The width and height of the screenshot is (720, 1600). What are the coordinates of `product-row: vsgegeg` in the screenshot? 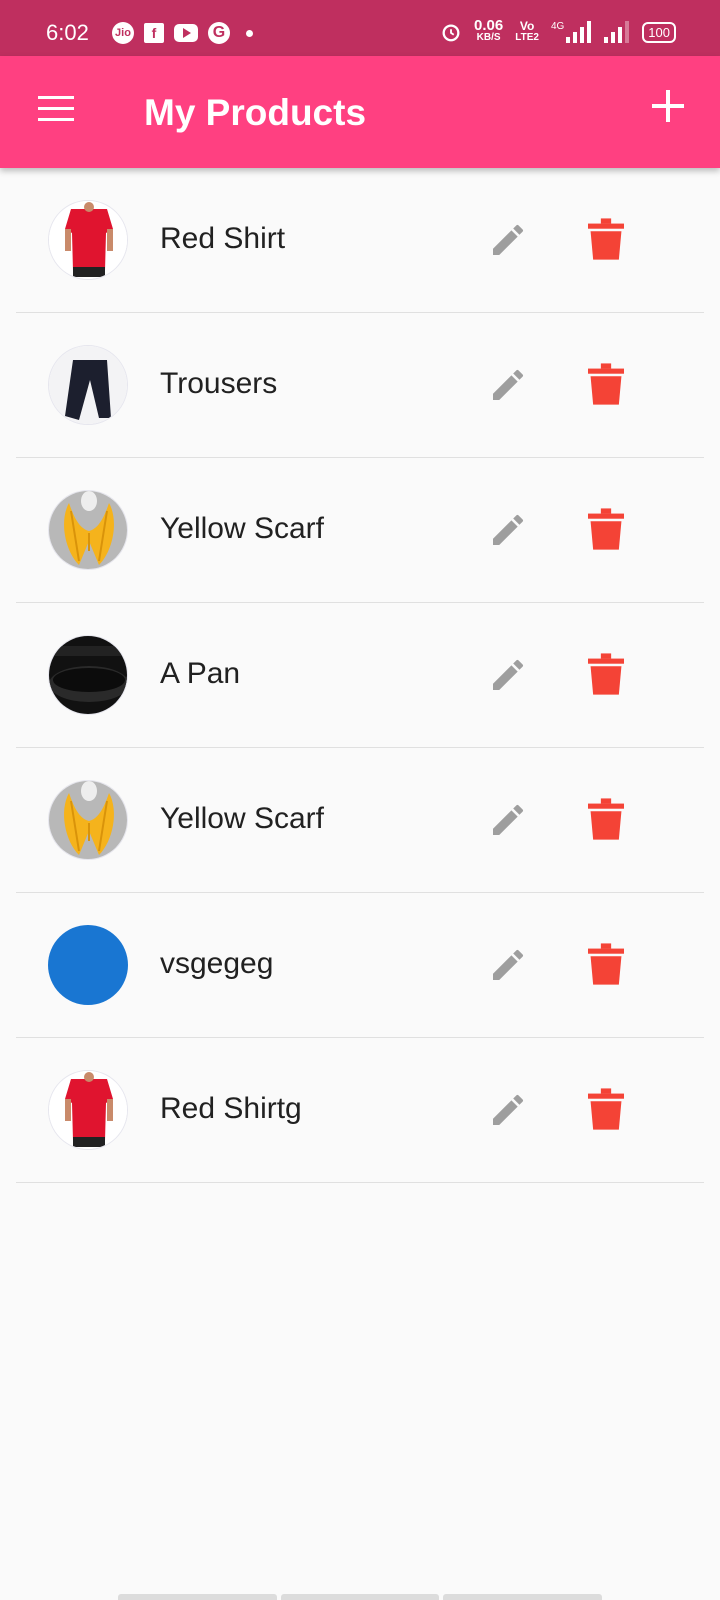 It's located at (360, 965).